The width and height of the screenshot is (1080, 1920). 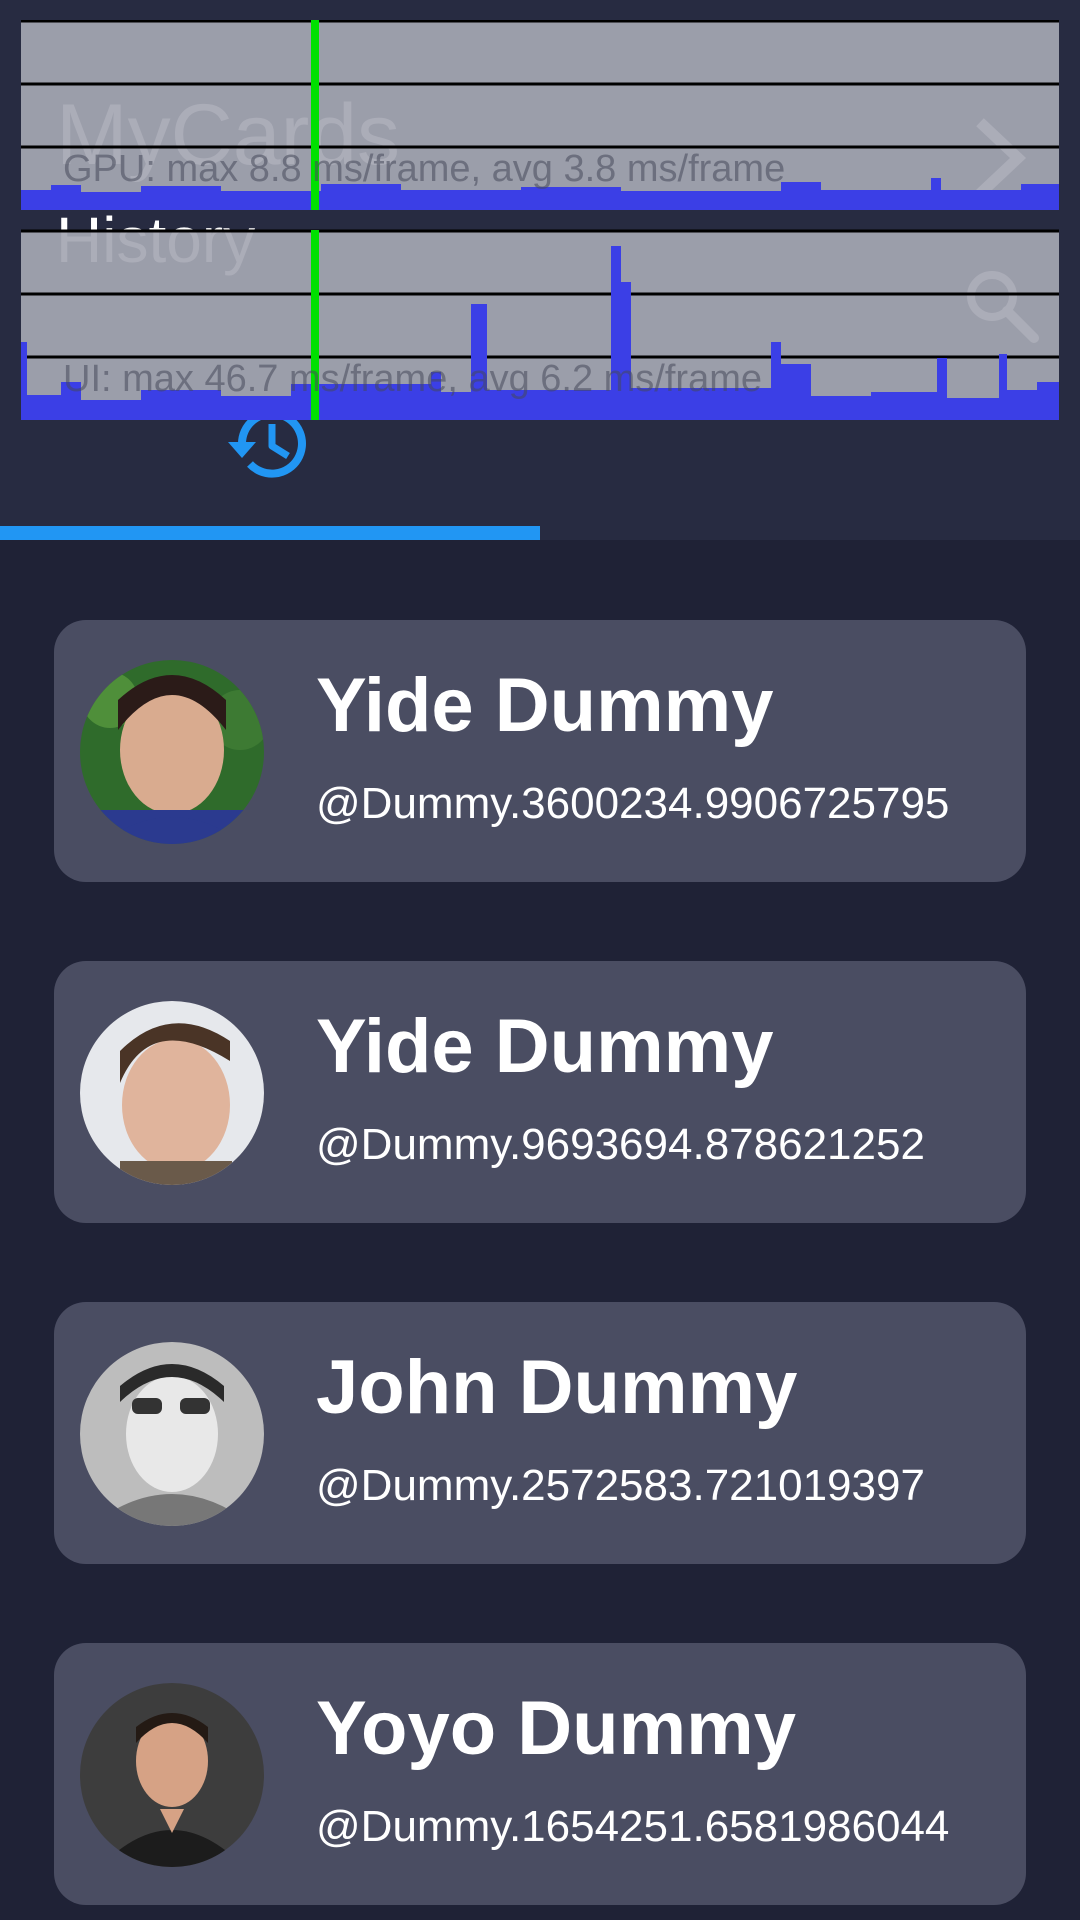 What do you see at coordinates (540, 1433) in the screenshot?
I see `list-item: John Dummy @Dummy.2572583.721019397` at bounding box center [540, 1433].